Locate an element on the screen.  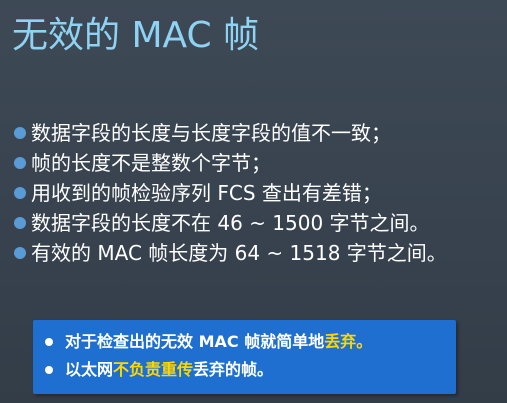
callout-highlight: 丢弃。 is located at coordinates (348, 341).